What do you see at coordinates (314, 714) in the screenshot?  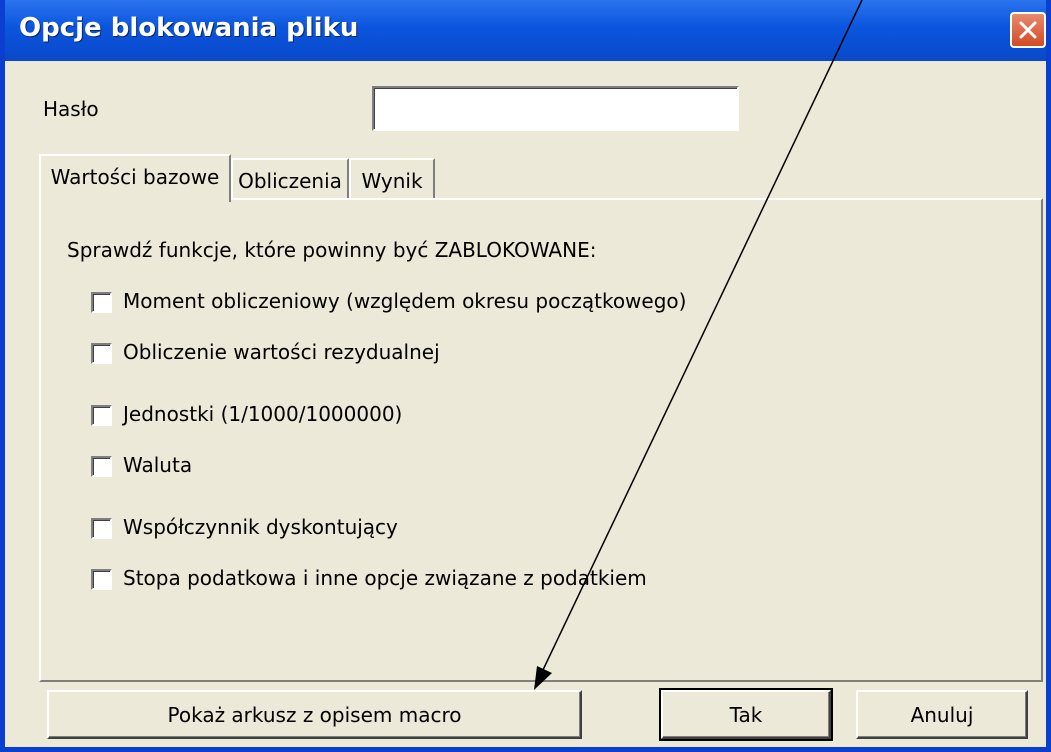 I see `show-macro-sheet-button: Pokaż arkusz z opisem macro` at bounding box center [314, 714].